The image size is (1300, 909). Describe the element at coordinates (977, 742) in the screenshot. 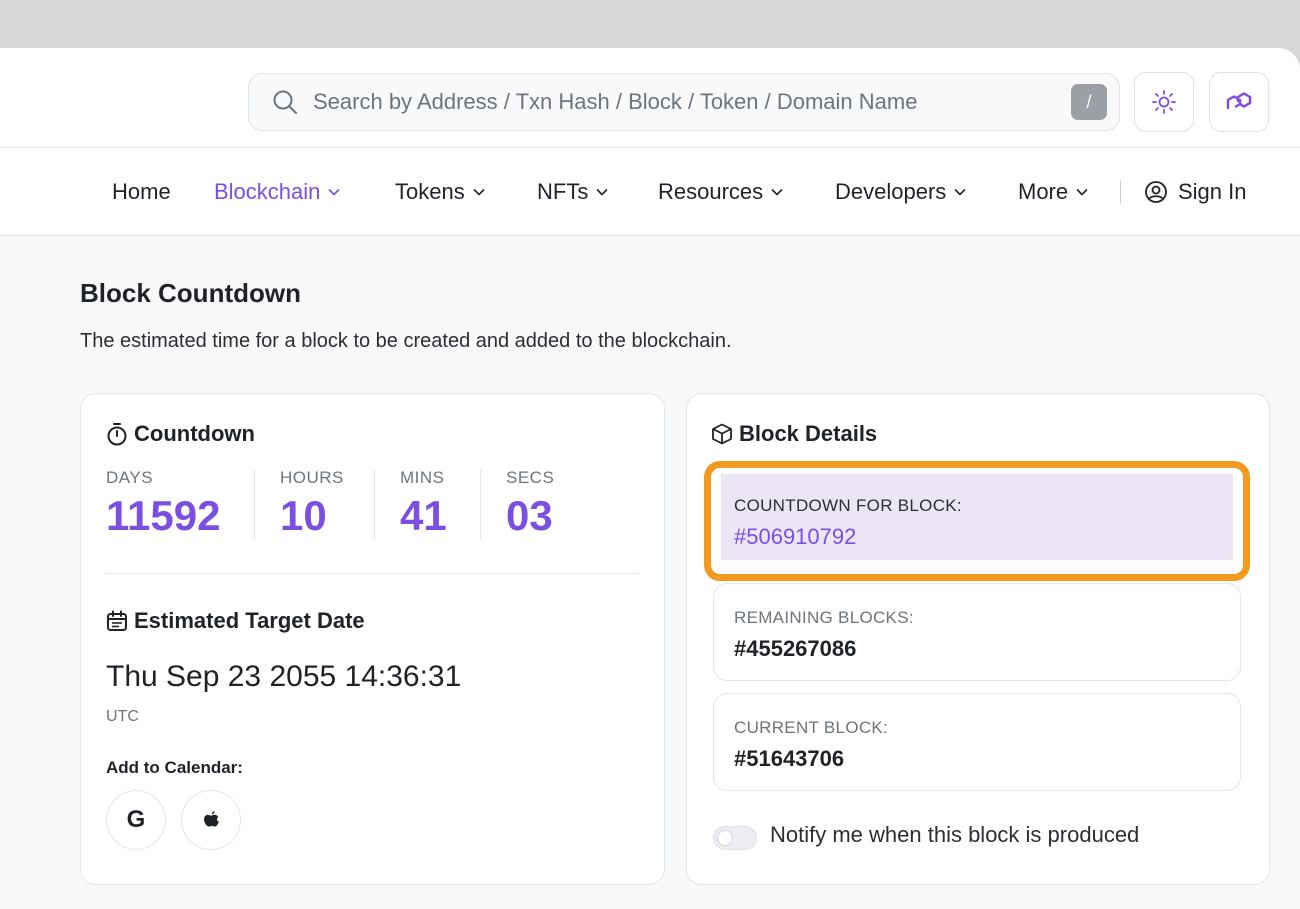

I see `current-block-box: CURRENT BLOCK: #51643706` at that location.